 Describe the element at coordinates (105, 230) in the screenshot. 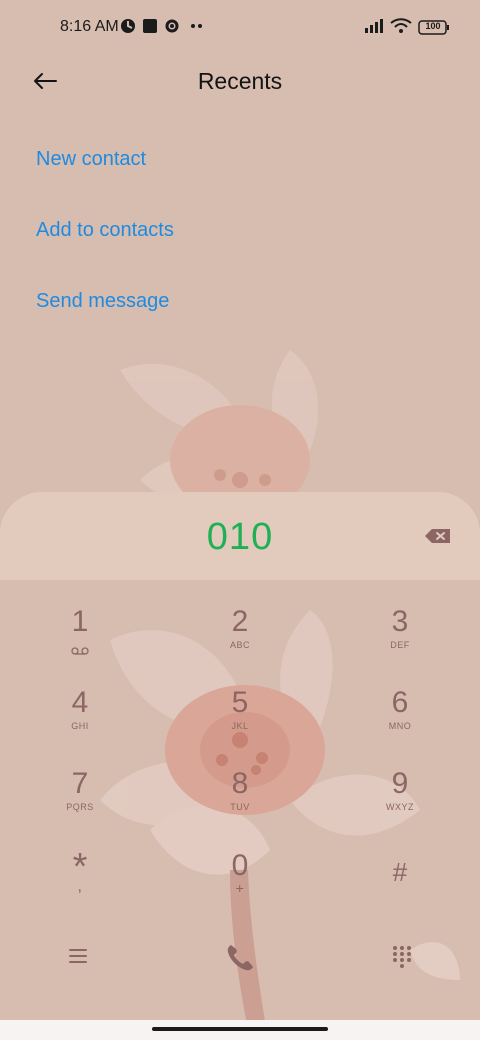

I see `add-to-contacts-link: Add to contacts` at that location.